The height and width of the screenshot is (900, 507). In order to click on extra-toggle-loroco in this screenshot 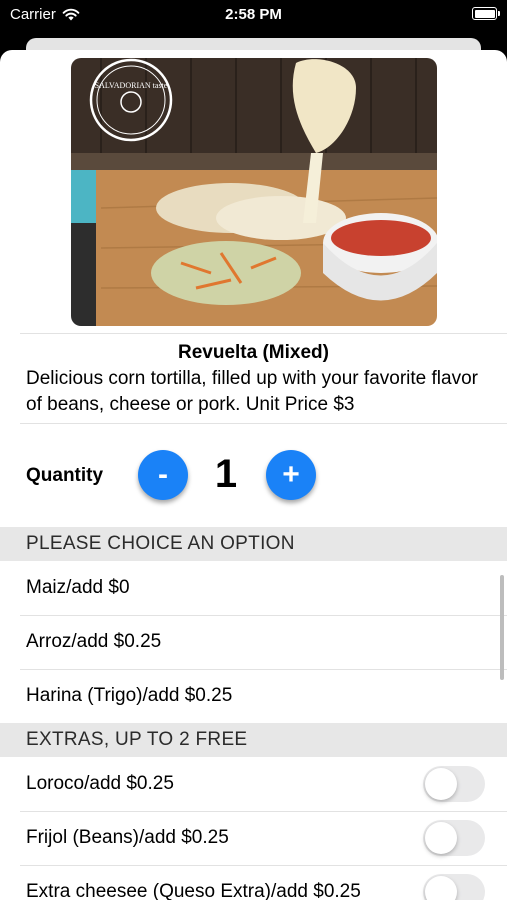, I will do `click(454, 784)`.